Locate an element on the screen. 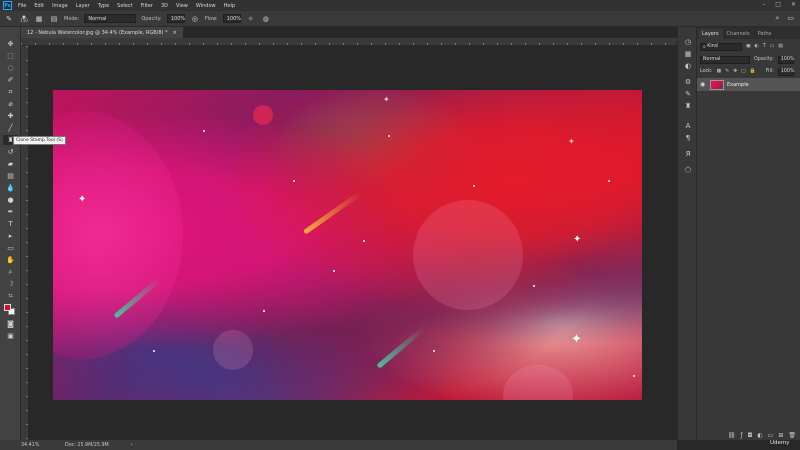 The height and width of the screenshot is (450, 800). menu-select: Select is located at coordinates (124, 6).